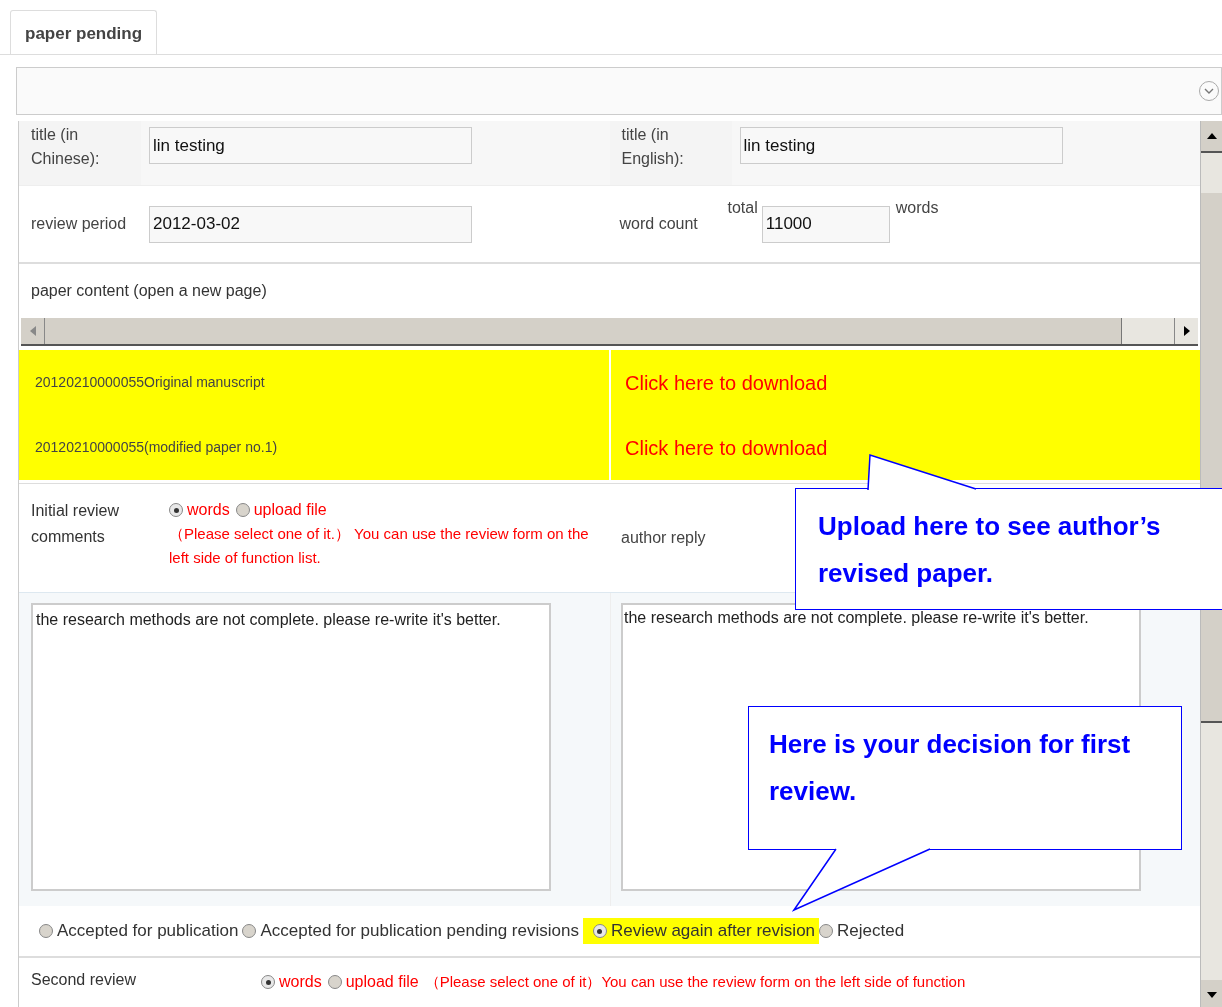  Describe the element at coordinates (419, 931) in the screenshot. I see `decision-label: Accepted for publication pending revisions` at that location.